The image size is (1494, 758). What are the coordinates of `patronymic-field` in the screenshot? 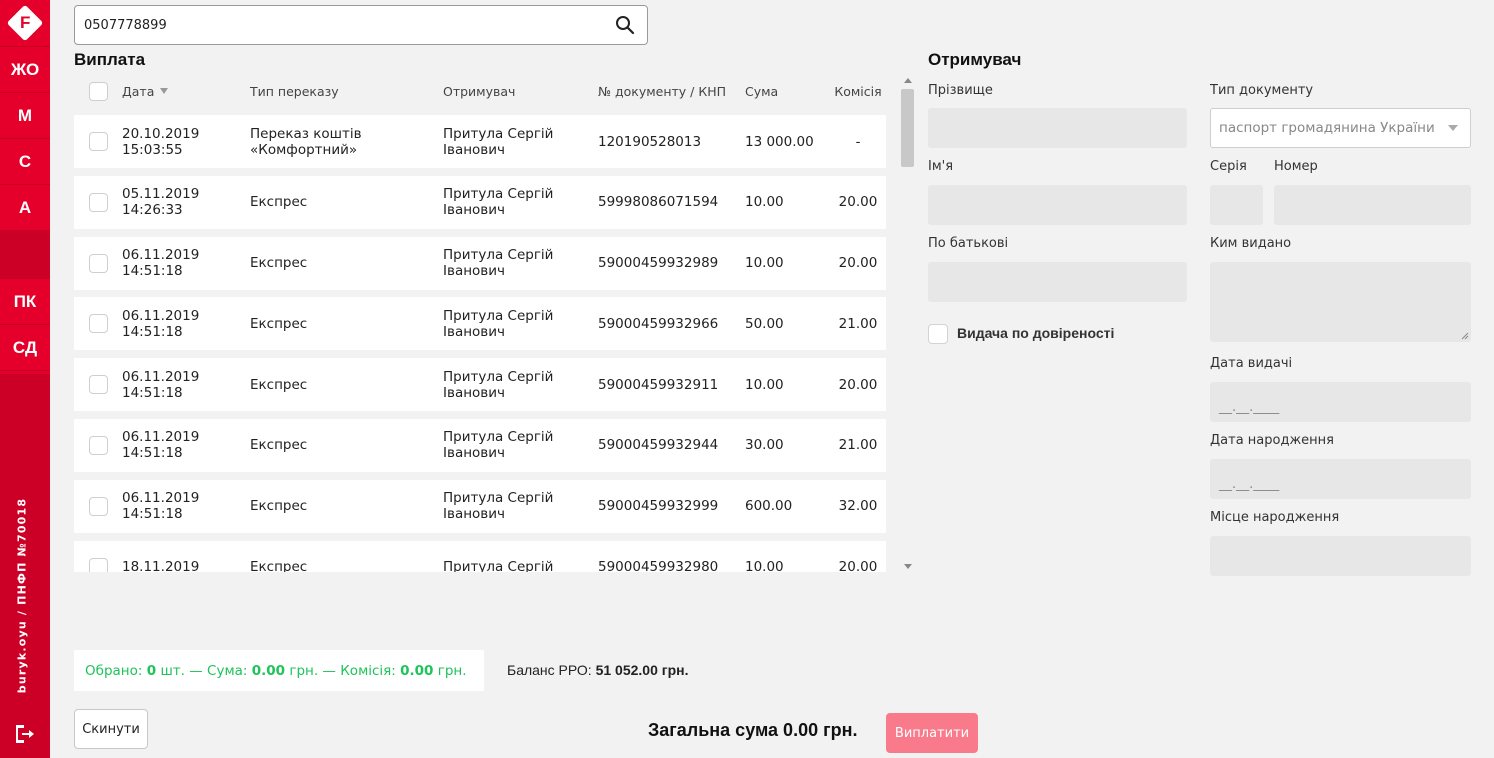 It's located at (1057, 282).